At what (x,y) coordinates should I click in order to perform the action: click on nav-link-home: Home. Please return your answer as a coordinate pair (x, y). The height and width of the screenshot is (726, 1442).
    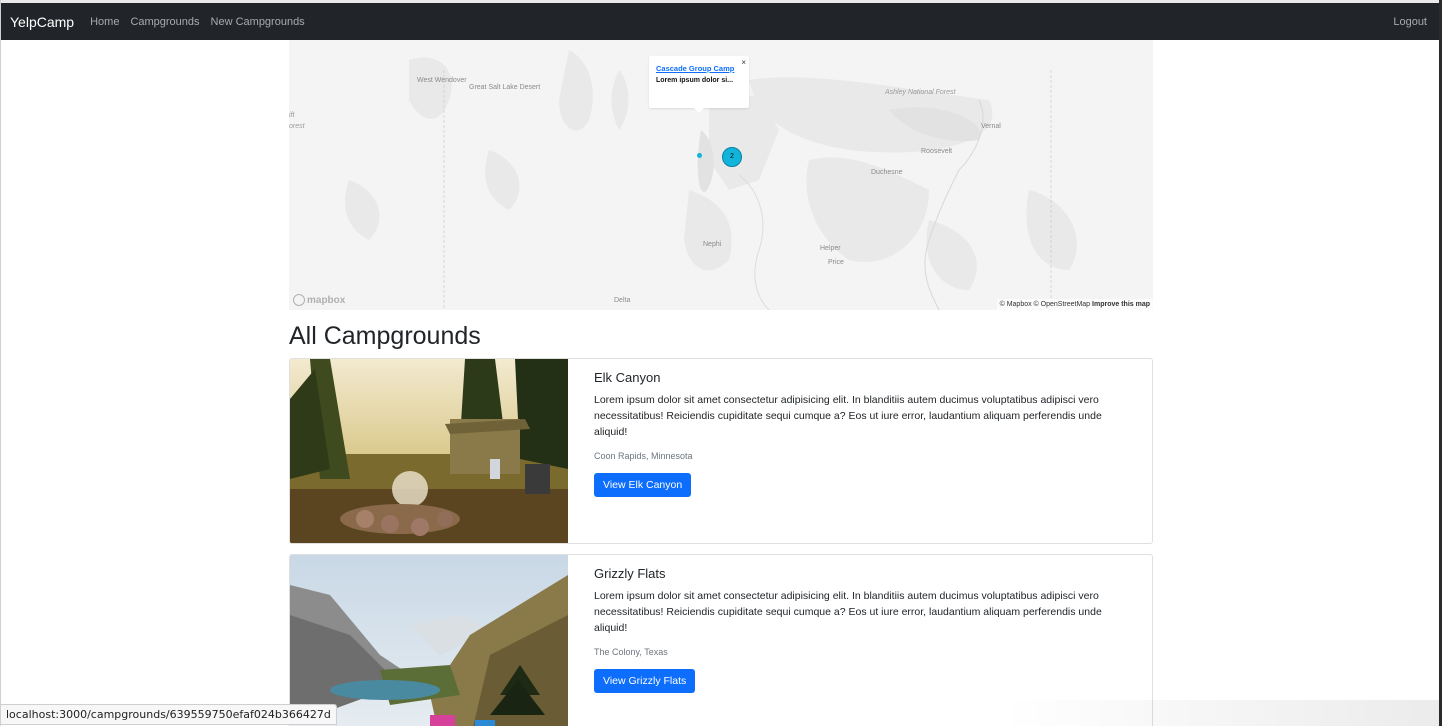
    Looking at the image, I should click on (104, 22).